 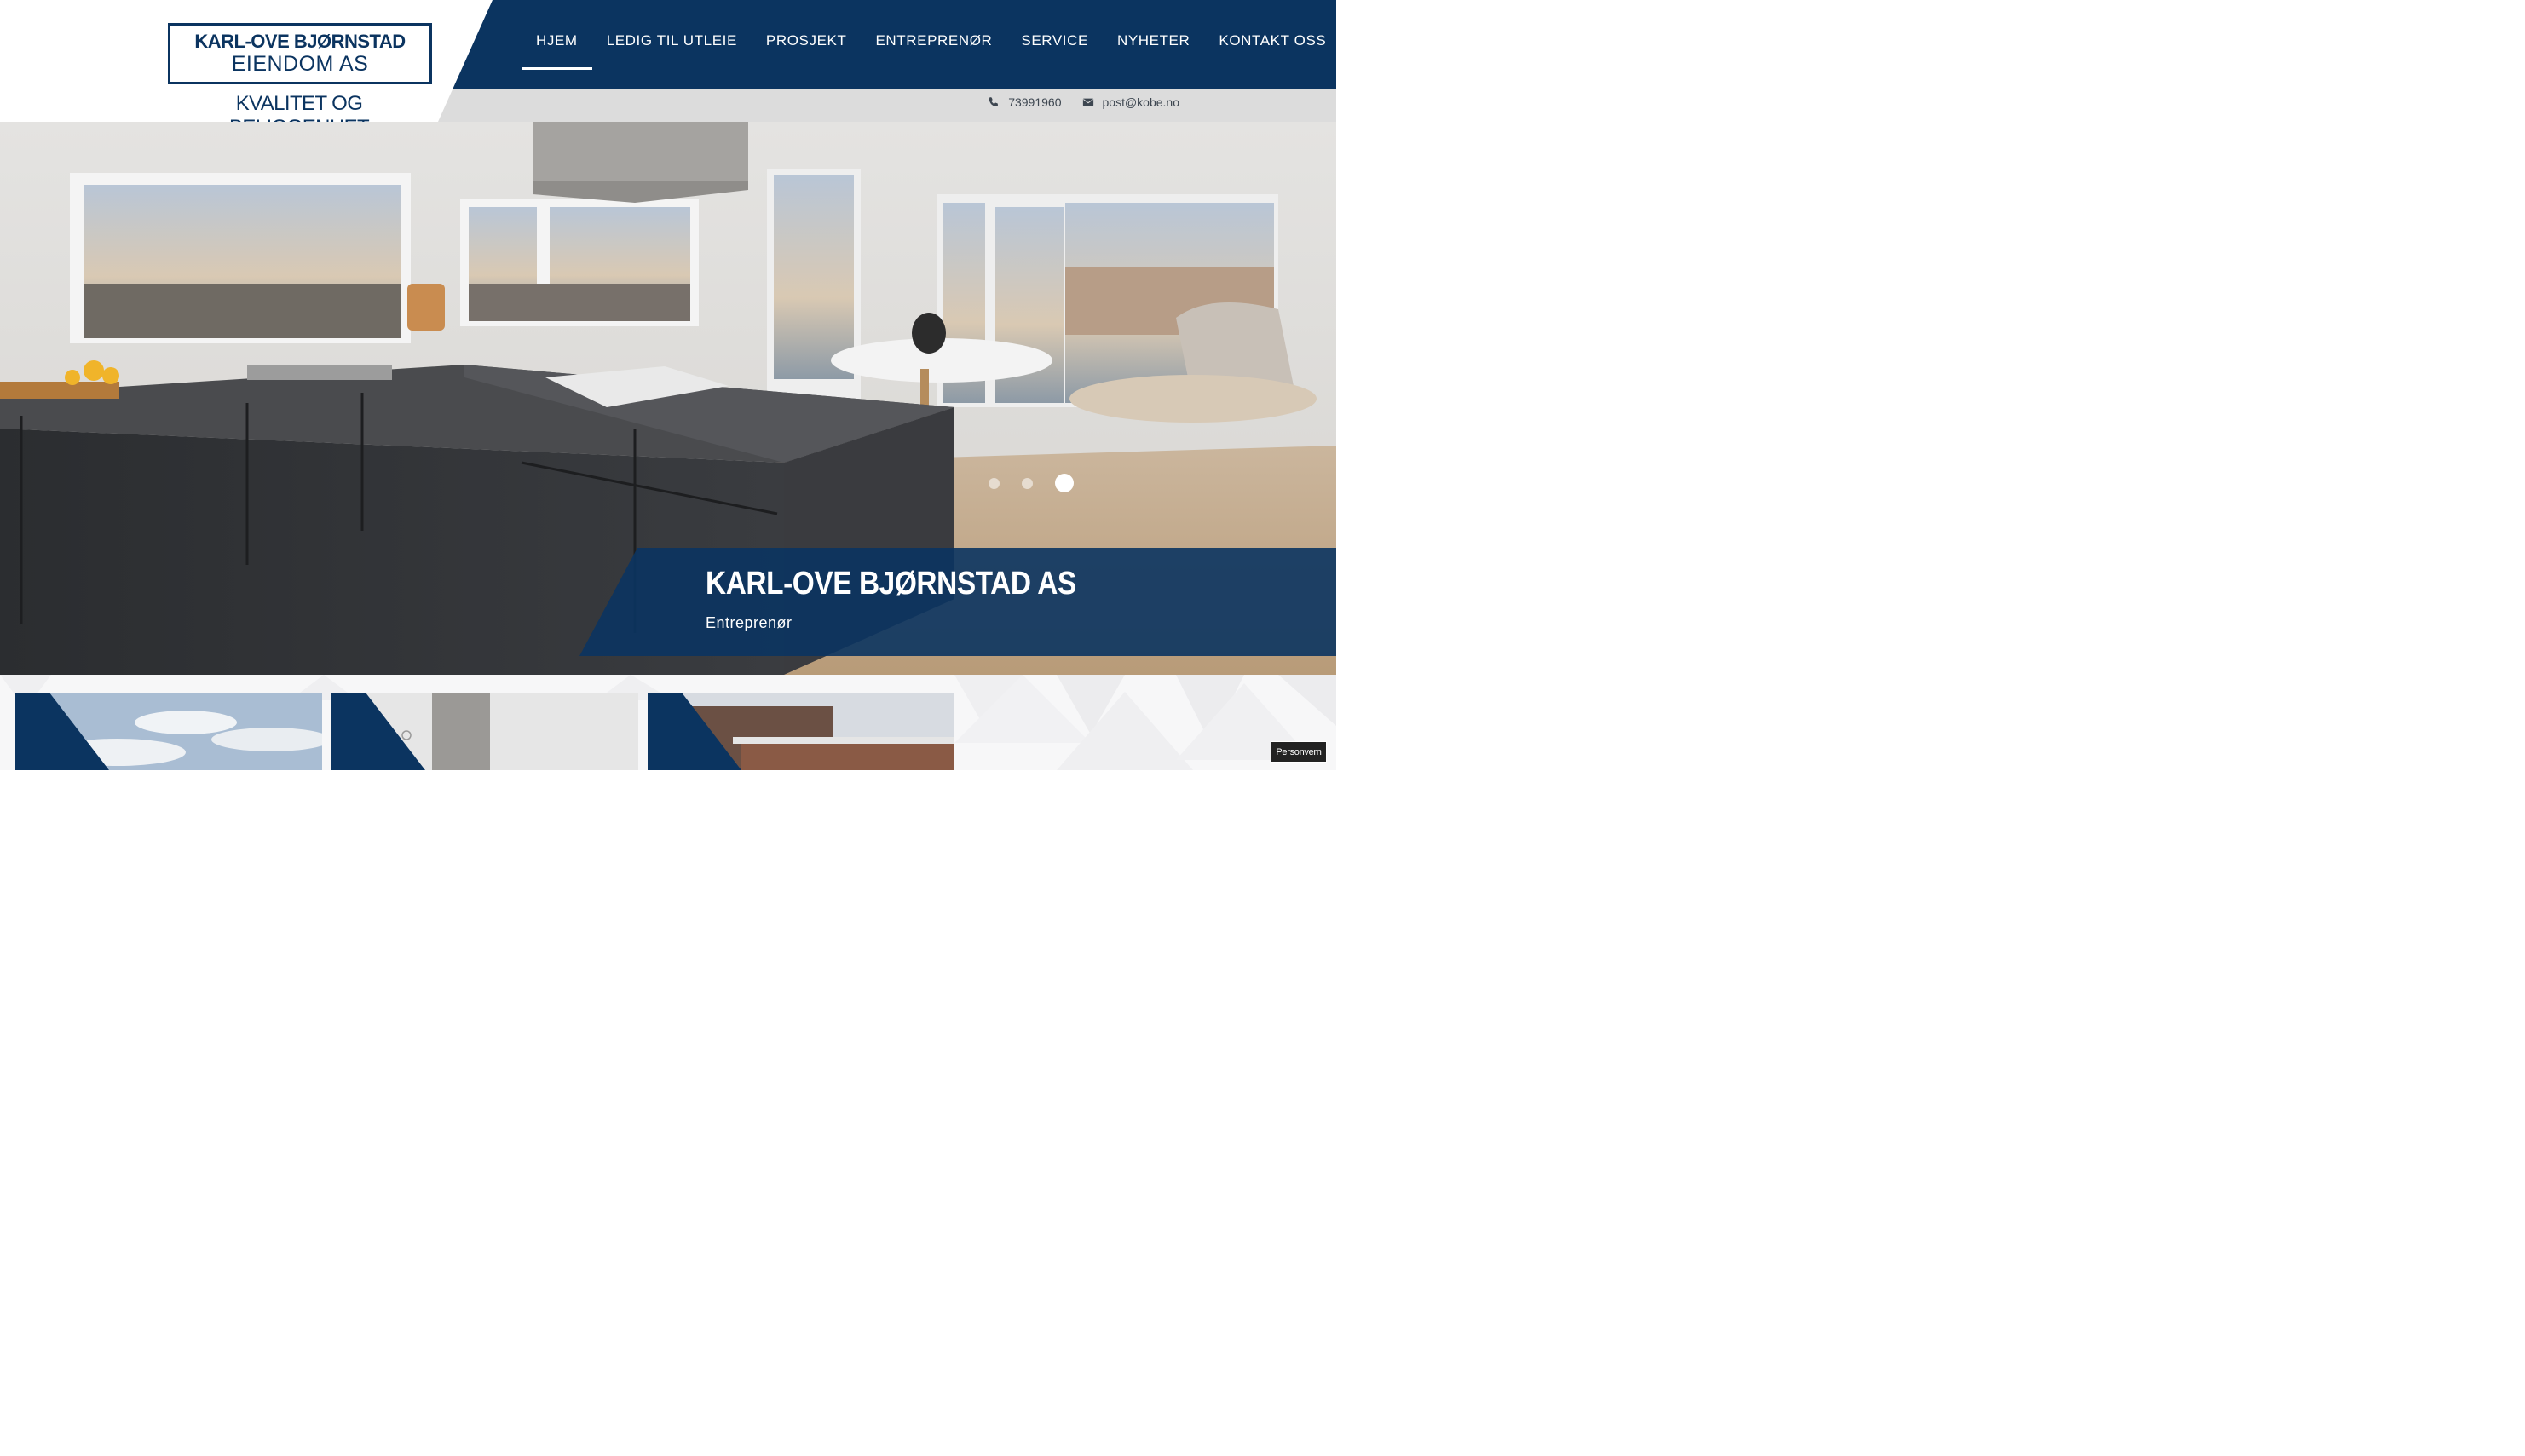 I want to click on hero-caption: KARL-OVE BJØRNSTAD AS Entreprenør, so click(x=957, y=602).